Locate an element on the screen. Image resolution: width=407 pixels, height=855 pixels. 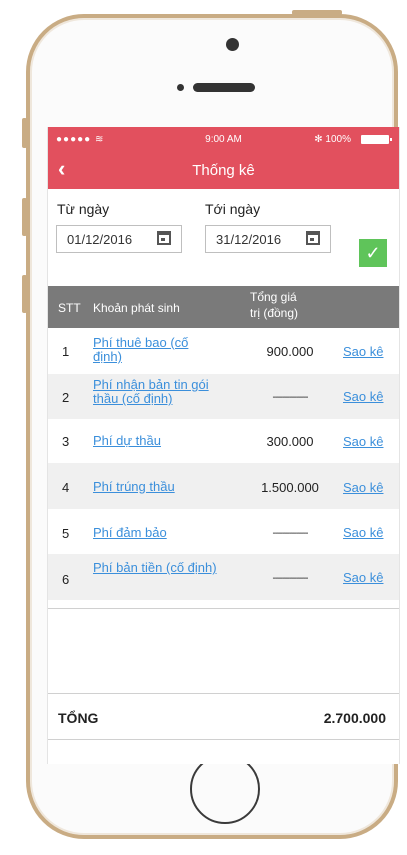
from-date-label: Từ ngày is located at coordinates (83, 209).